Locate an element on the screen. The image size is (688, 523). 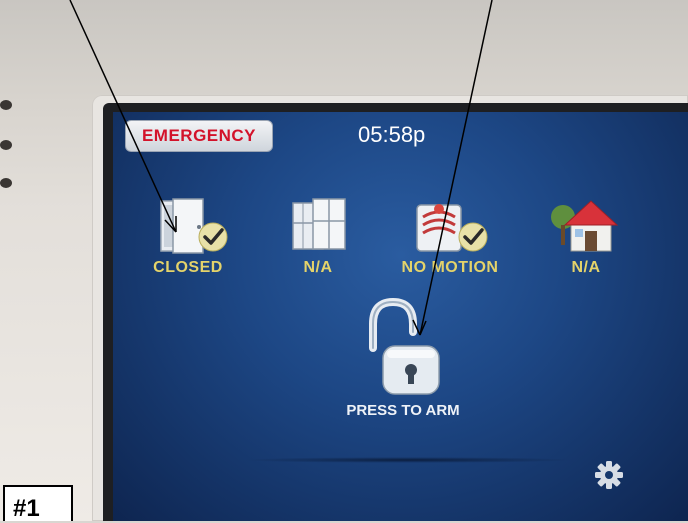
motion-sensor-icon is located at coordinates (452, 228).